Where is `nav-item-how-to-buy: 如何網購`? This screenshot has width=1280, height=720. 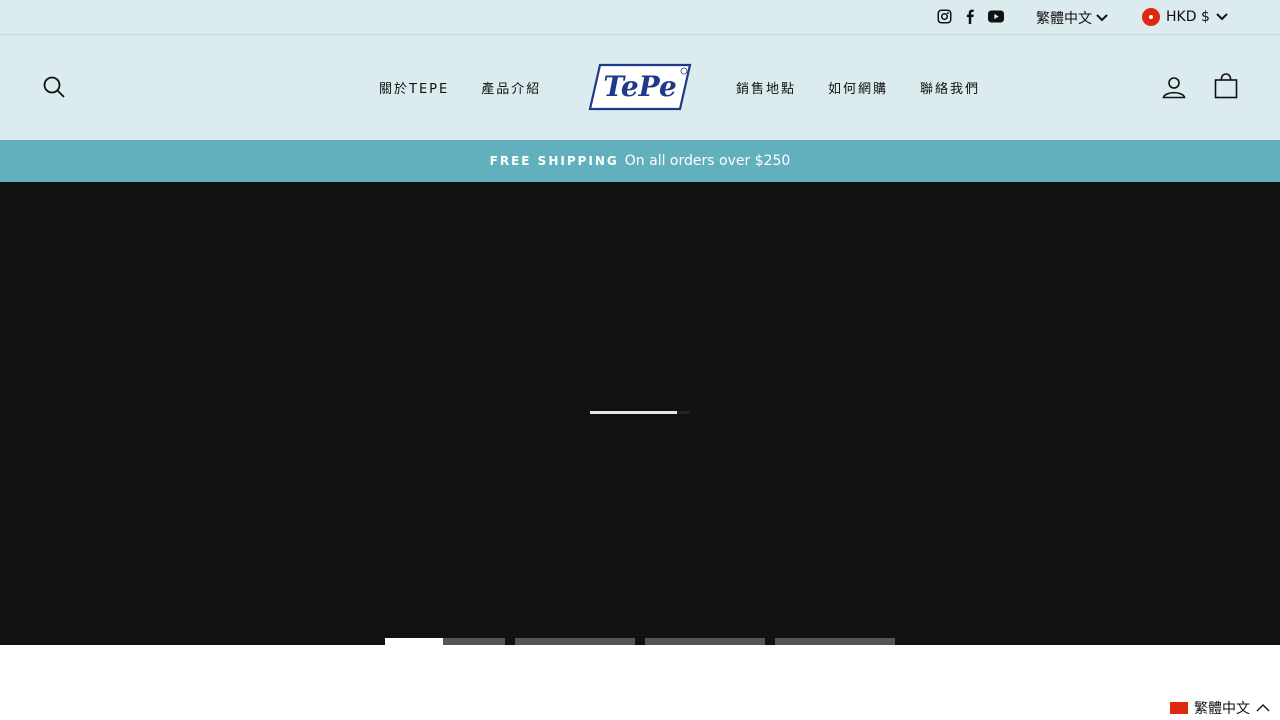
nav-item-how-to-buy: 如何網購 is located at coordinates (858, 87).